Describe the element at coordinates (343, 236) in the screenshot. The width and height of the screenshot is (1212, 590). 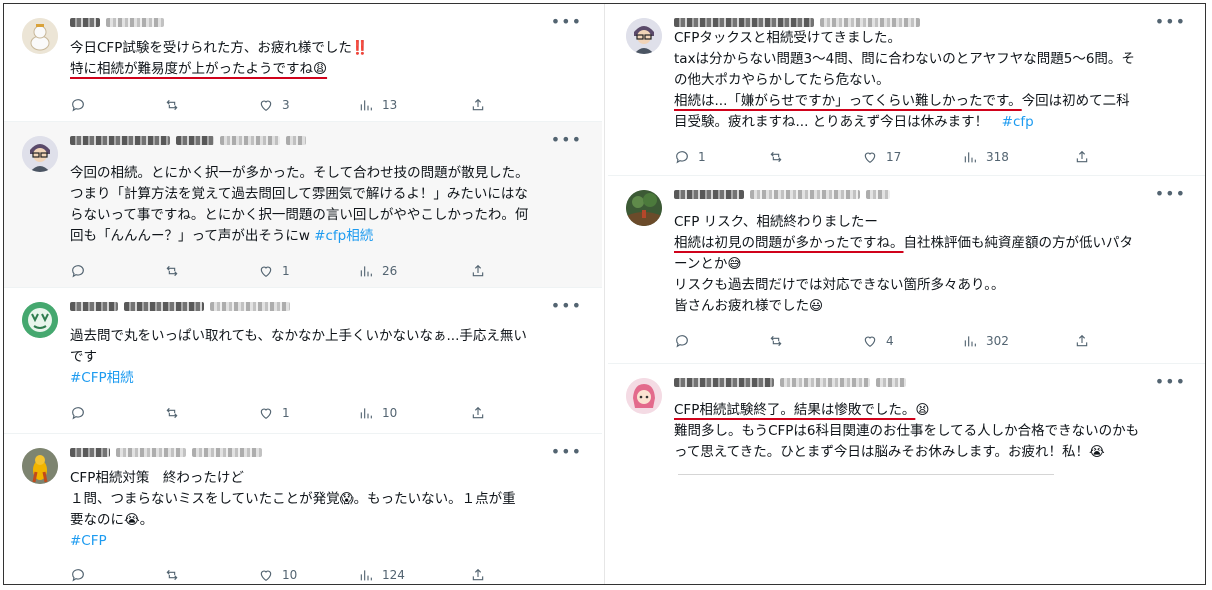
I see `hashtag-link: #cfp相続` at that location.